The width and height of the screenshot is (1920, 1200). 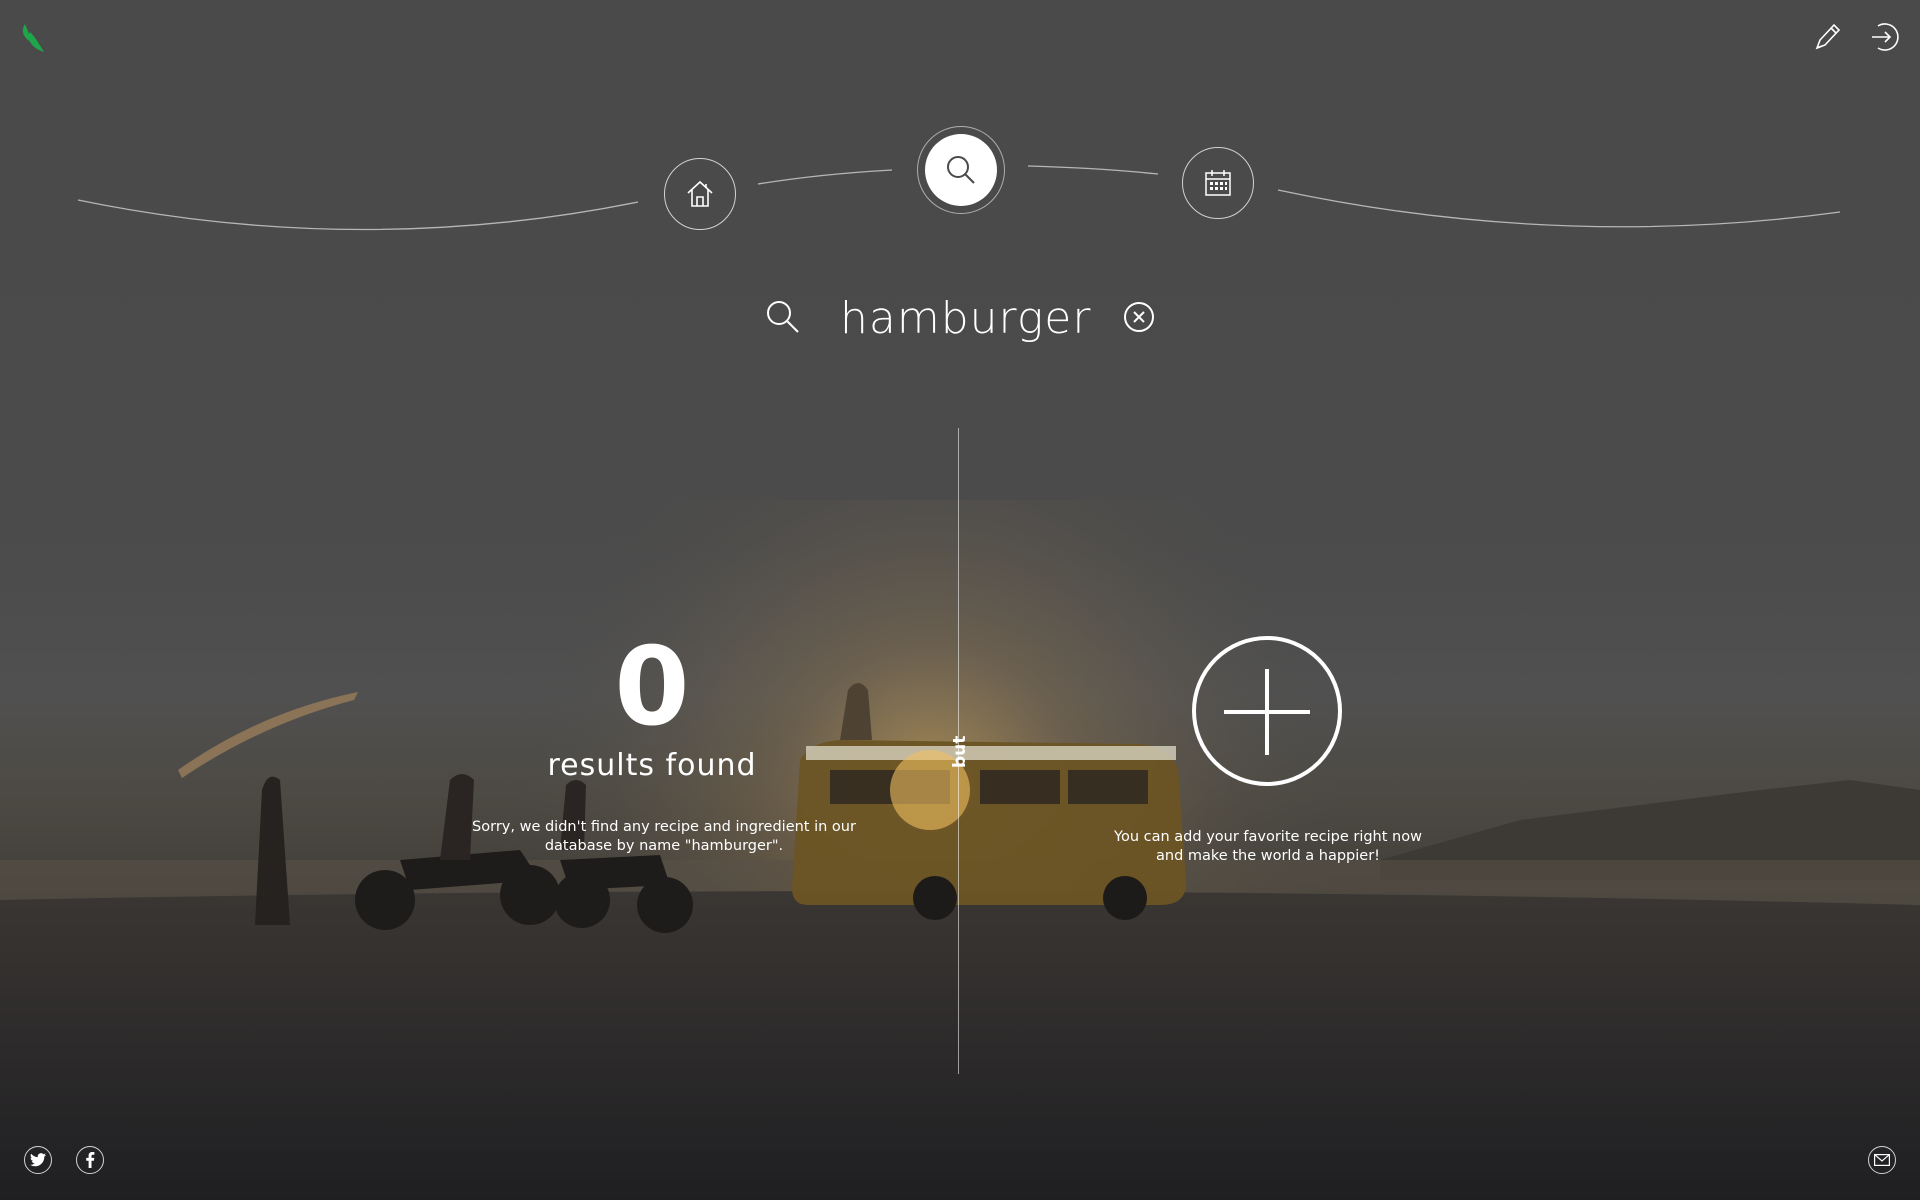 I want to click on sign-out-icon, so click(x=1883, y=37).